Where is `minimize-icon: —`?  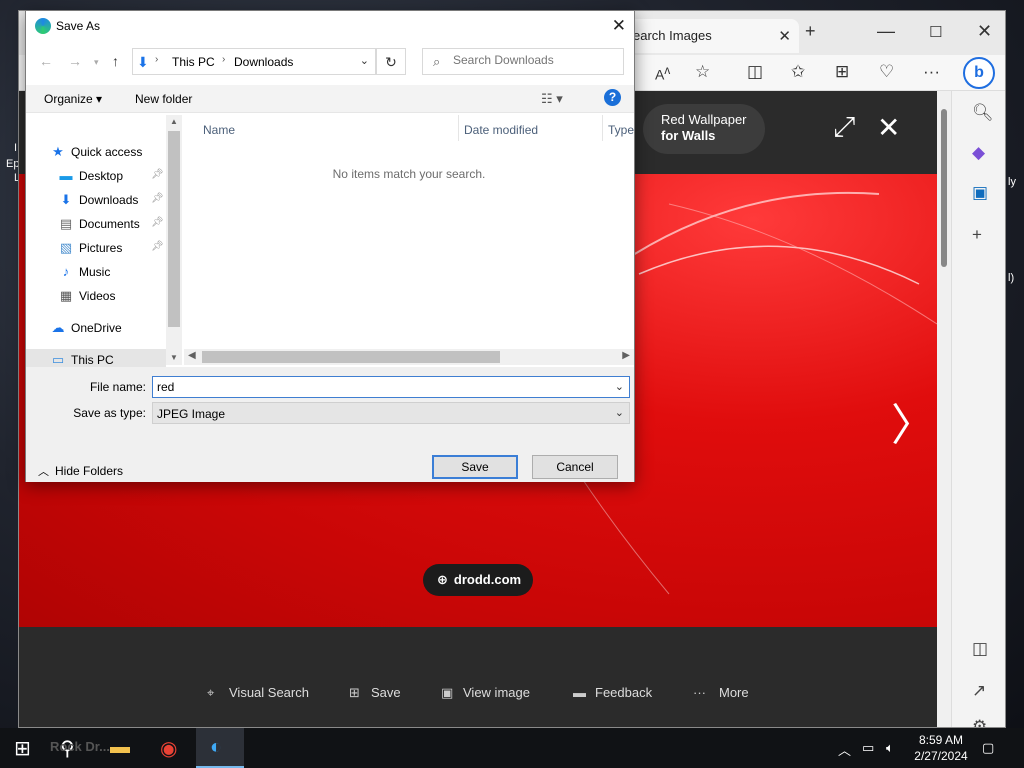 minimize-icon: — is located at coordinates (886, 31).